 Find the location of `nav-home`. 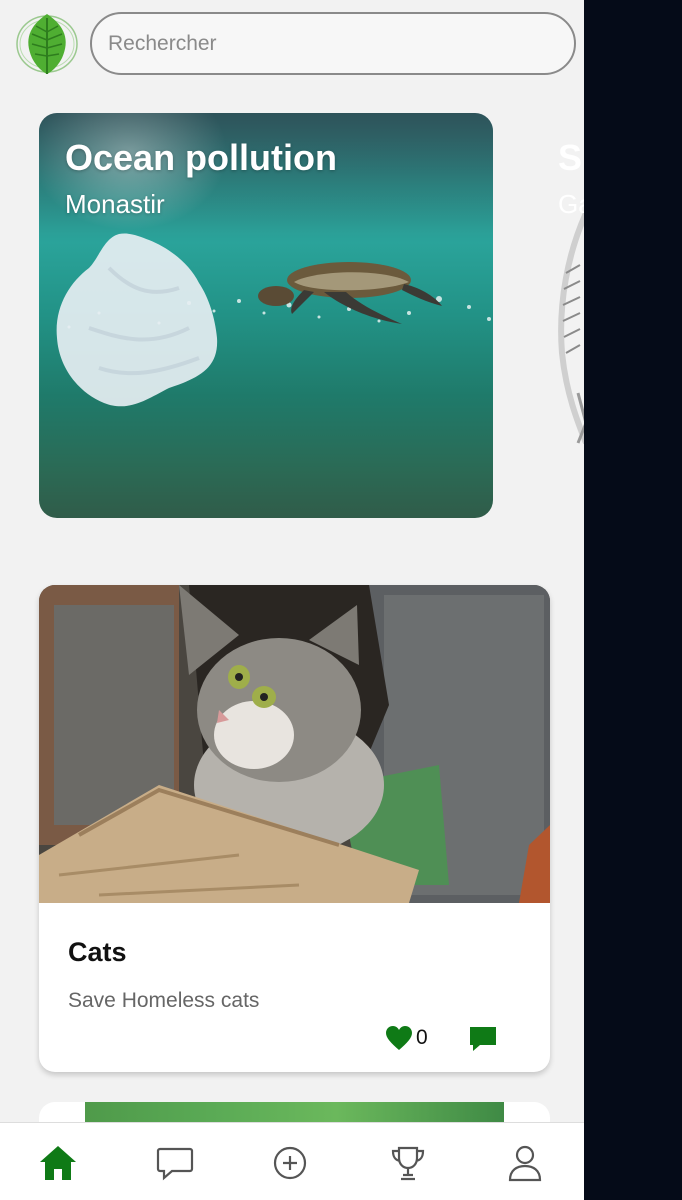

nav-home is located at coordinates (58, 1163).